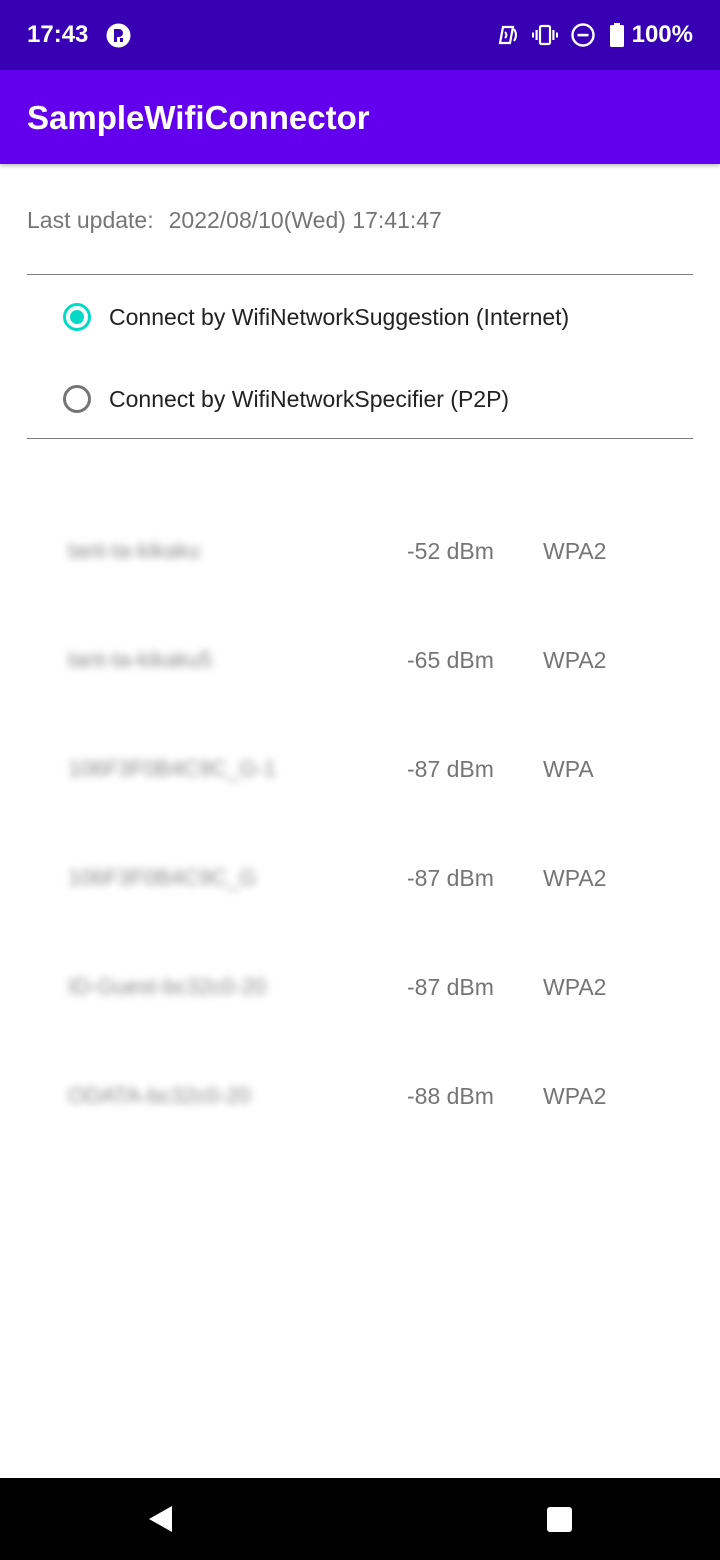  What do you see at coordinates (160, 1519) in the screenshot?
I see `back-icon` at bounding box center [160, 1519].